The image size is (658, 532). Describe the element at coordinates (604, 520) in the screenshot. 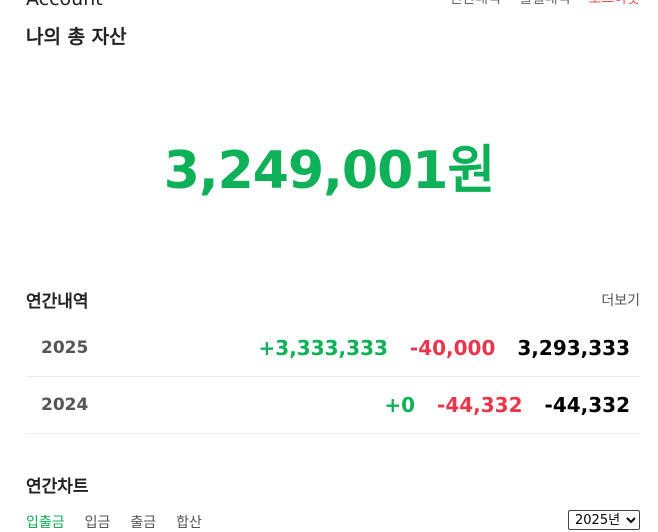

I see `year-select: 2025년` at that location.